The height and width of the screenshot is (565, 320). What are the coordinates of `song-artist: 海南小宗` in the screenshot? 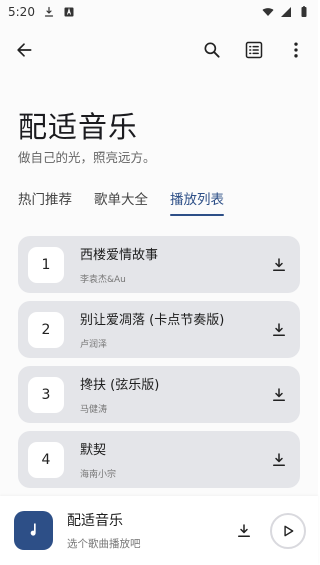 It's located at (98, 475).